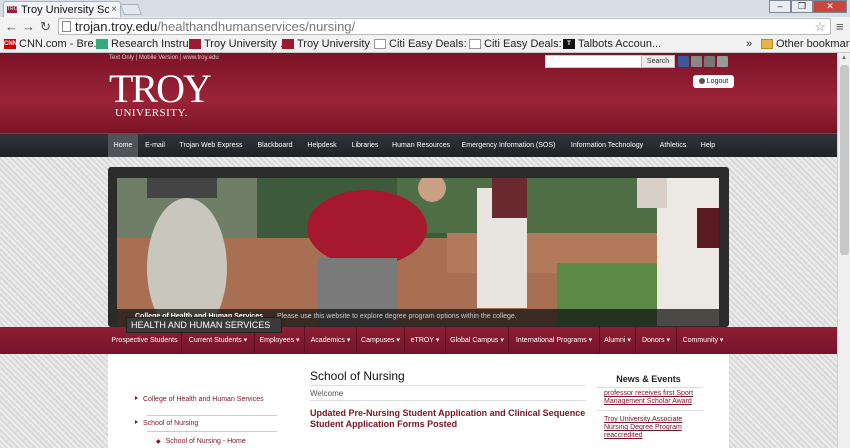  Describe the element at coordinates (11, 26) in the screenshot. I see `back-arrow-icon: ←` at that location.